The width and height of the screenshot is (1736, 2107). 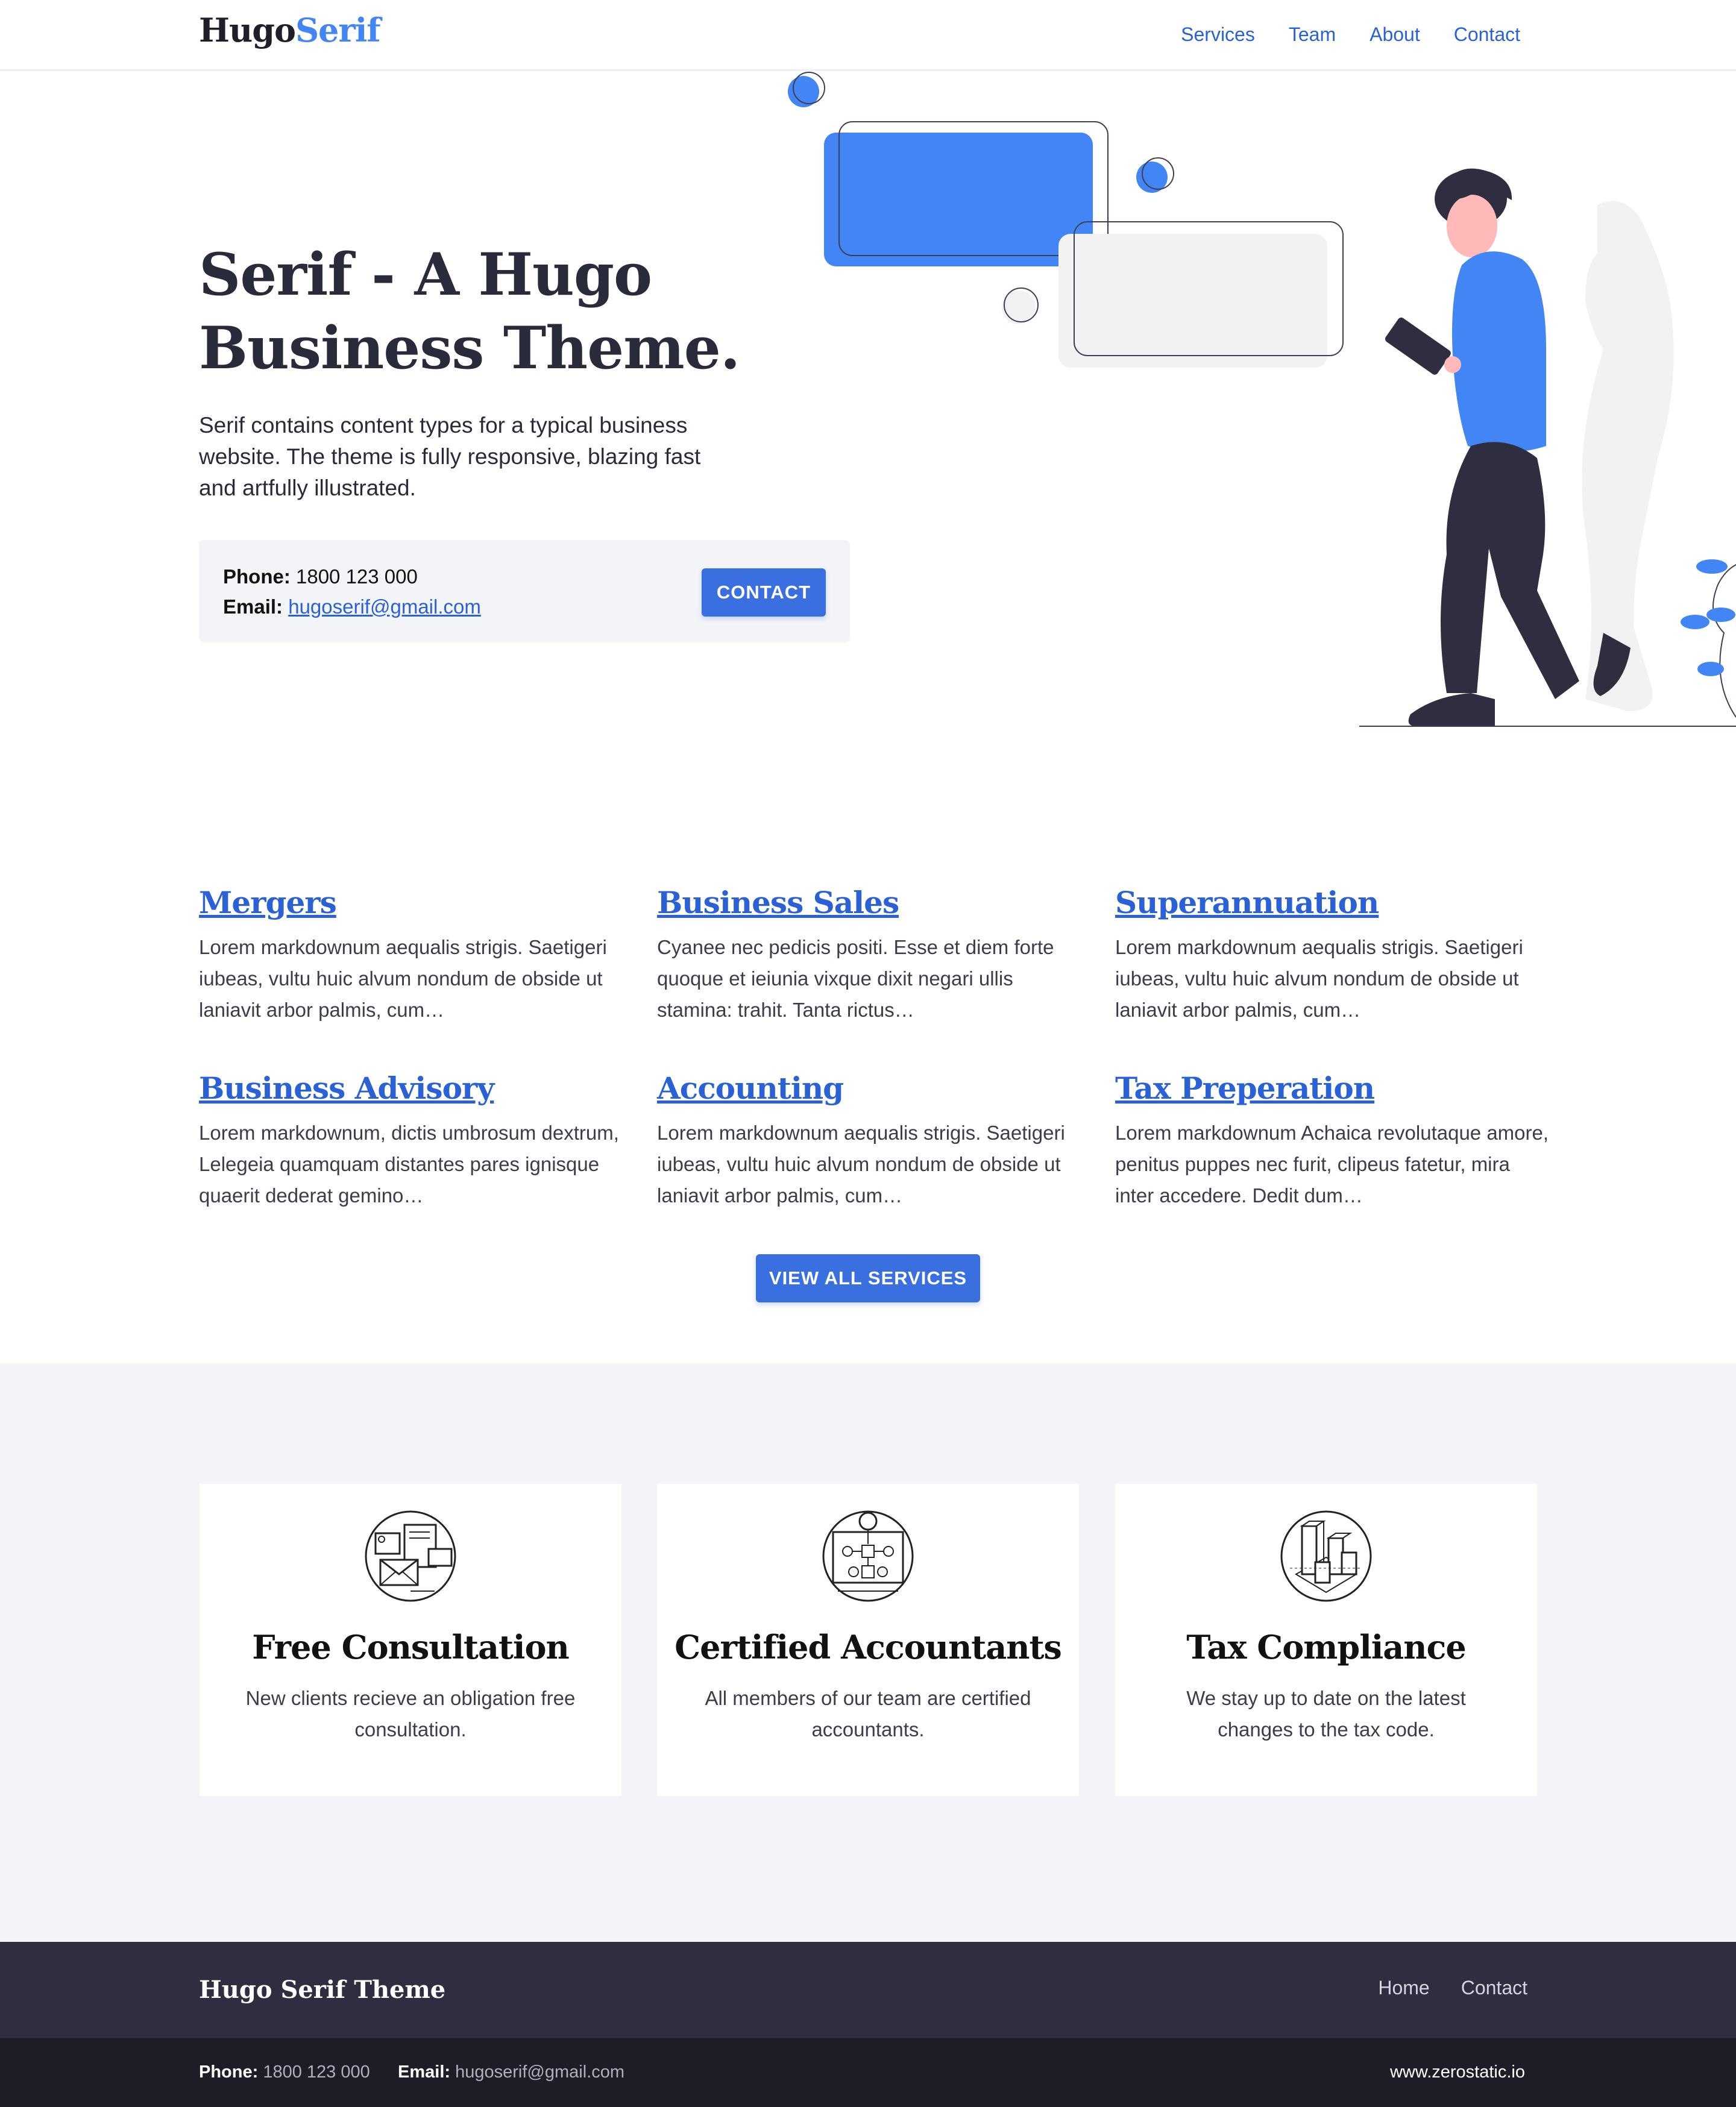 What do you see at coordinates (1332, 1088) in the screenshot?
I see `service-title-link: Tax Preperation` at bounding box center [1332, 1088].